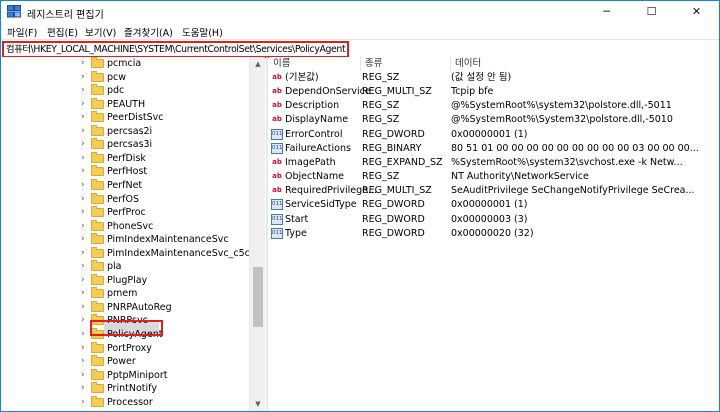  Describe the element at coordinates (125, 402) in the screenshot. I see `tree-item: › Processor` at that location.